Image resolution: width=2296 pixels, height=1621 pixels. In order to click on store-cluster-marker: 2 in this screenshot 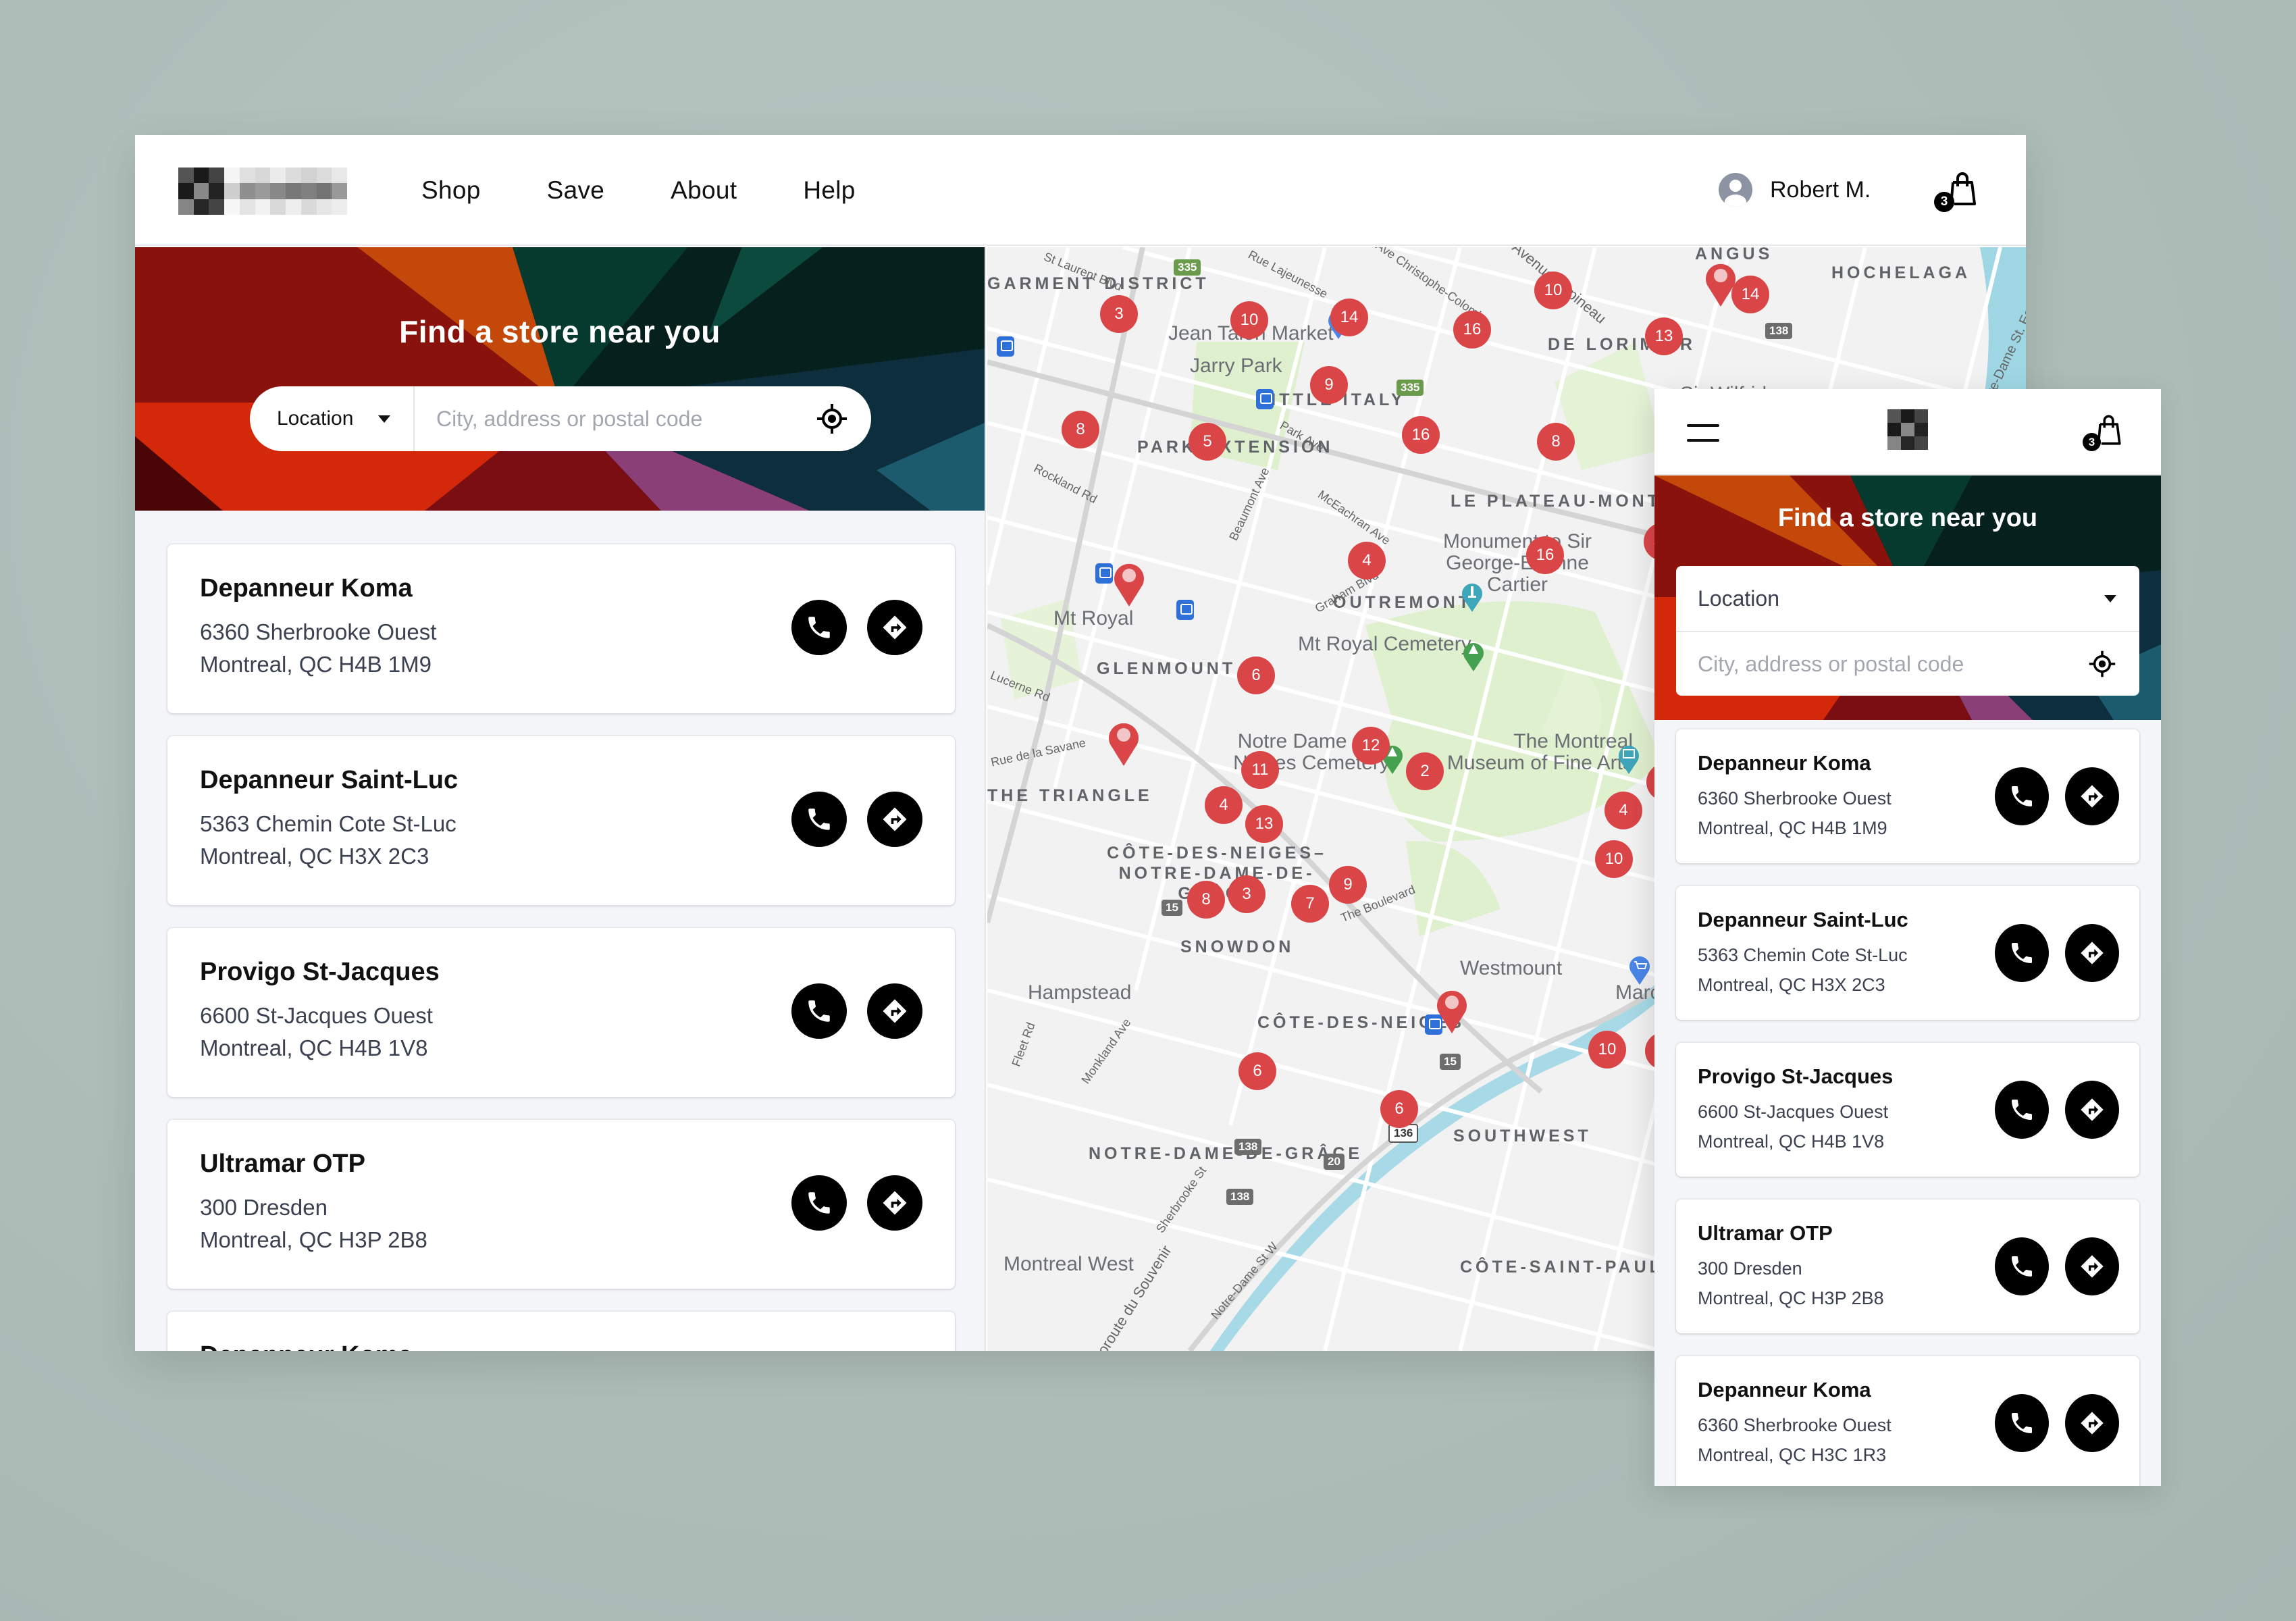, I will do `click(1425, 771)`.